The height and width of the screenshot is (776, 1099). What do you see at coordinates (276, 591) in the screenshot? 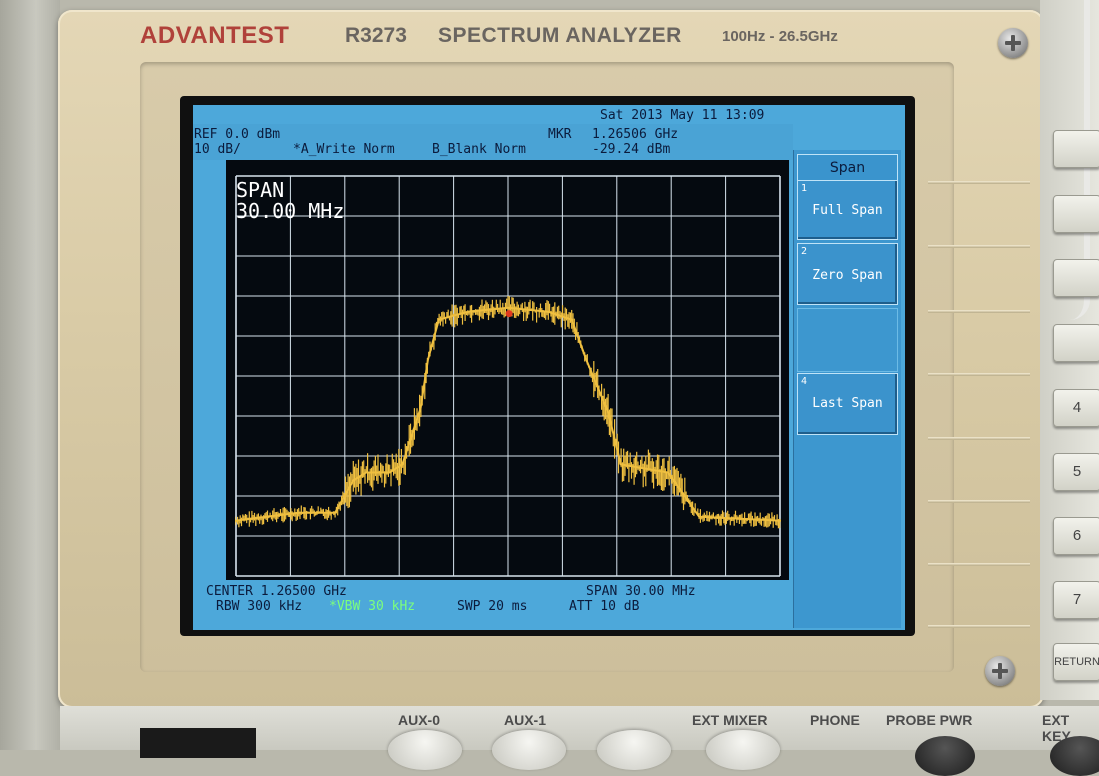
I see `center-frequency: CENTER 1.26500 GHz` at bounding box center [276, 591].